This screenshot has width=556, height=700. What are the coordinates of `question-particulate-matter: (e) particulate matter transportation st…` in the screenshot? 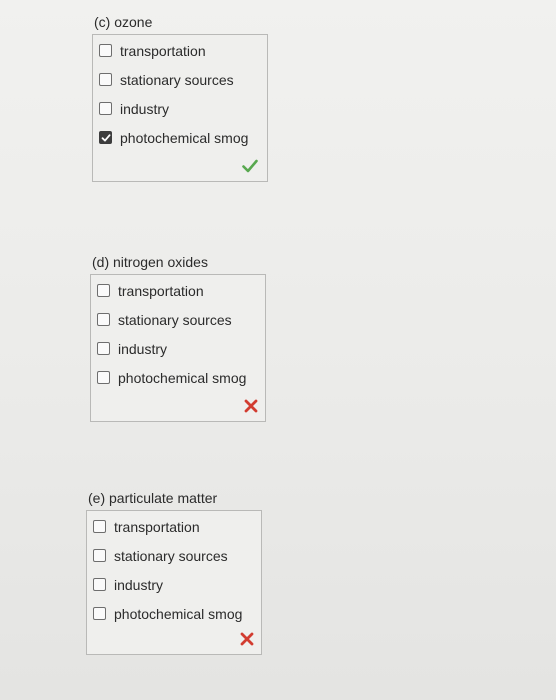 It's located at (174, 572).